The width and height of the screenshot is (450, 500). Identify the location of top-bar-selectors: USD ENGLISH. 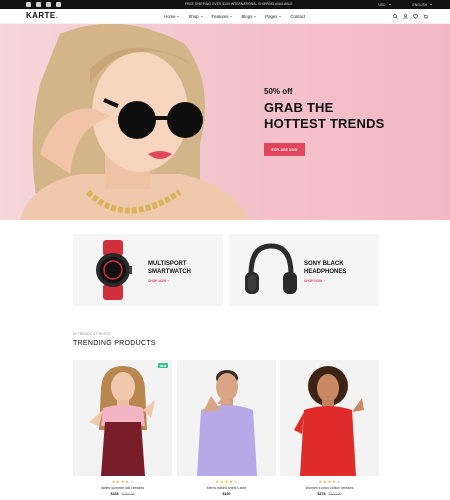
(405, 4).